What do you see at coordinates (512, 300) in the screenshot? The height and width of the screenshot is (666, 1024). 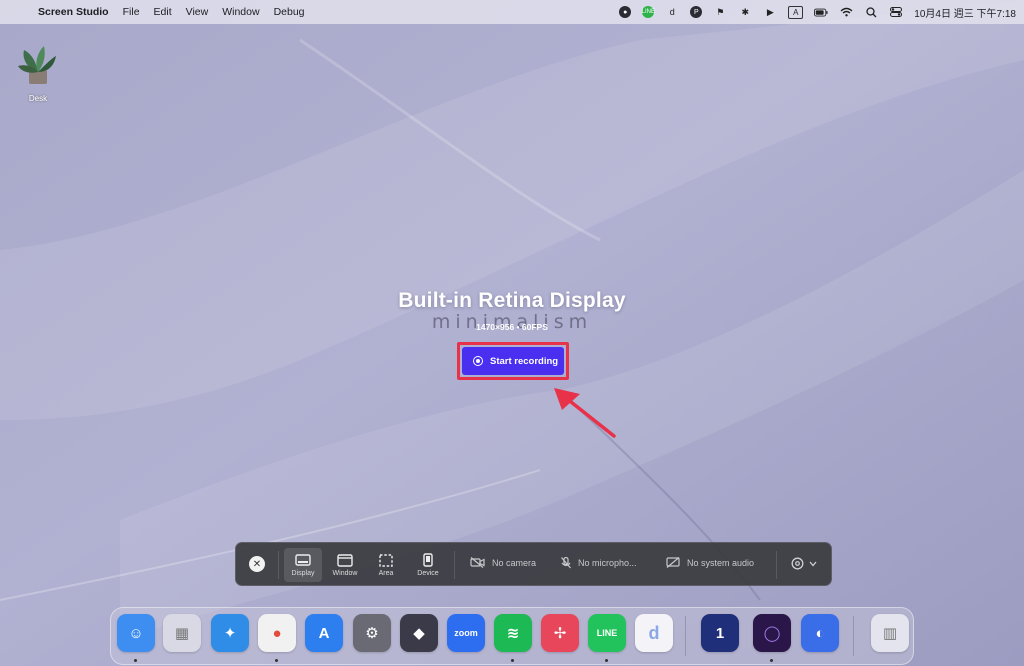 I see `display-title: Built-in Retina Display` at bounding box center [512, 300].